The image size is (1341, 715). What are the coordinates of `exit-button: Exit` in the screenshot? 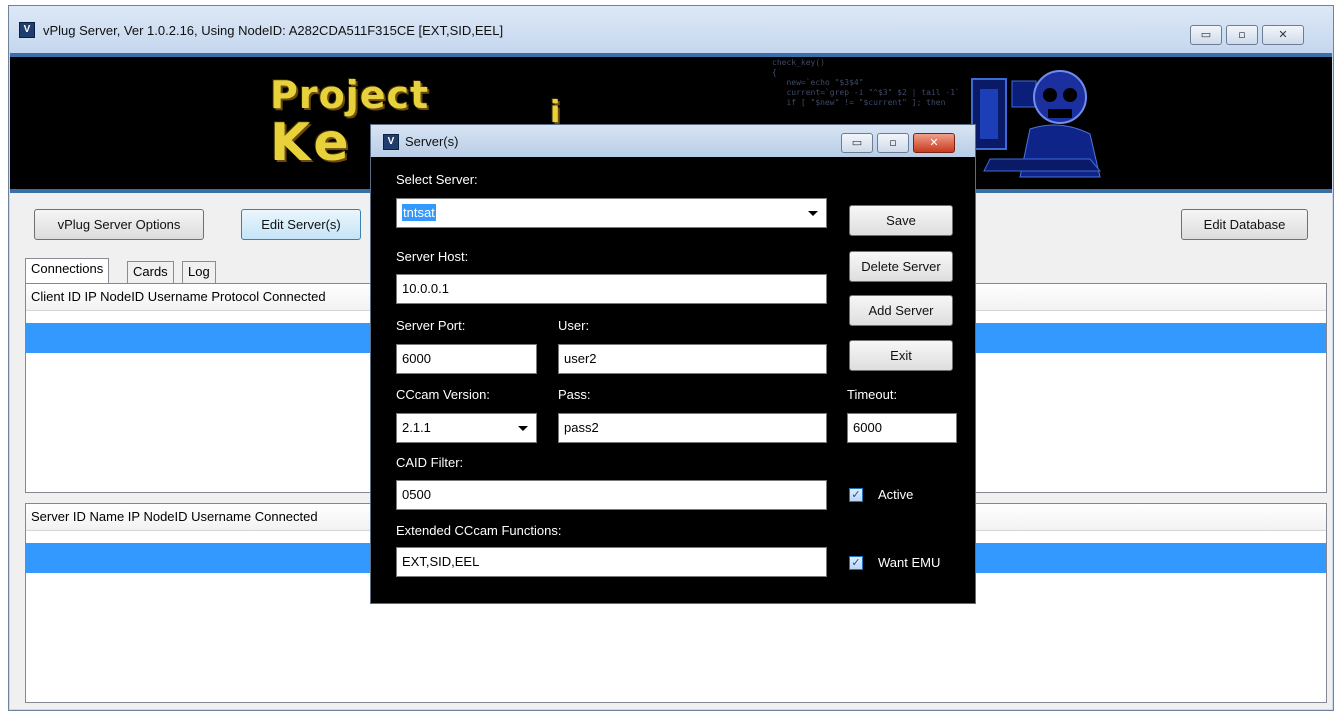 It's located at (901, 355).